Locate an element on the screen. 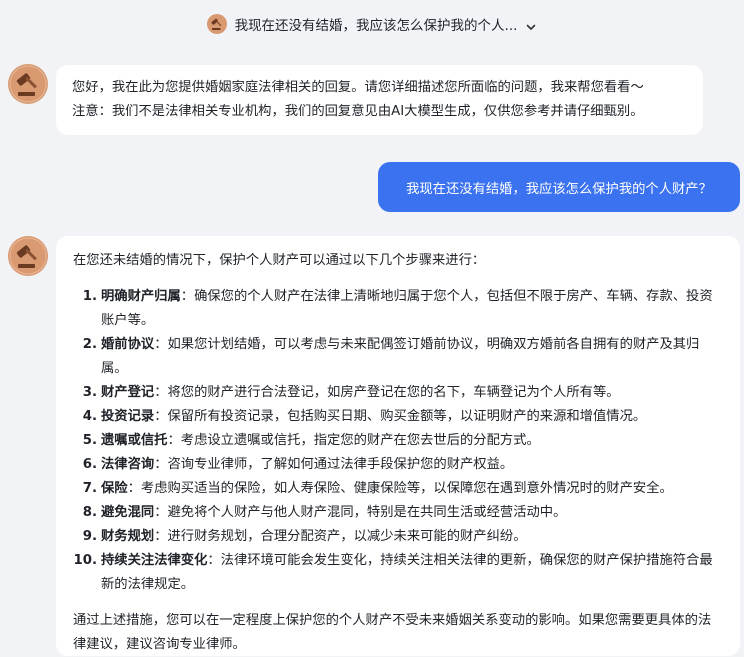 The image size is (744, 657). step-number: 1. is located at coordinates (89, 296).